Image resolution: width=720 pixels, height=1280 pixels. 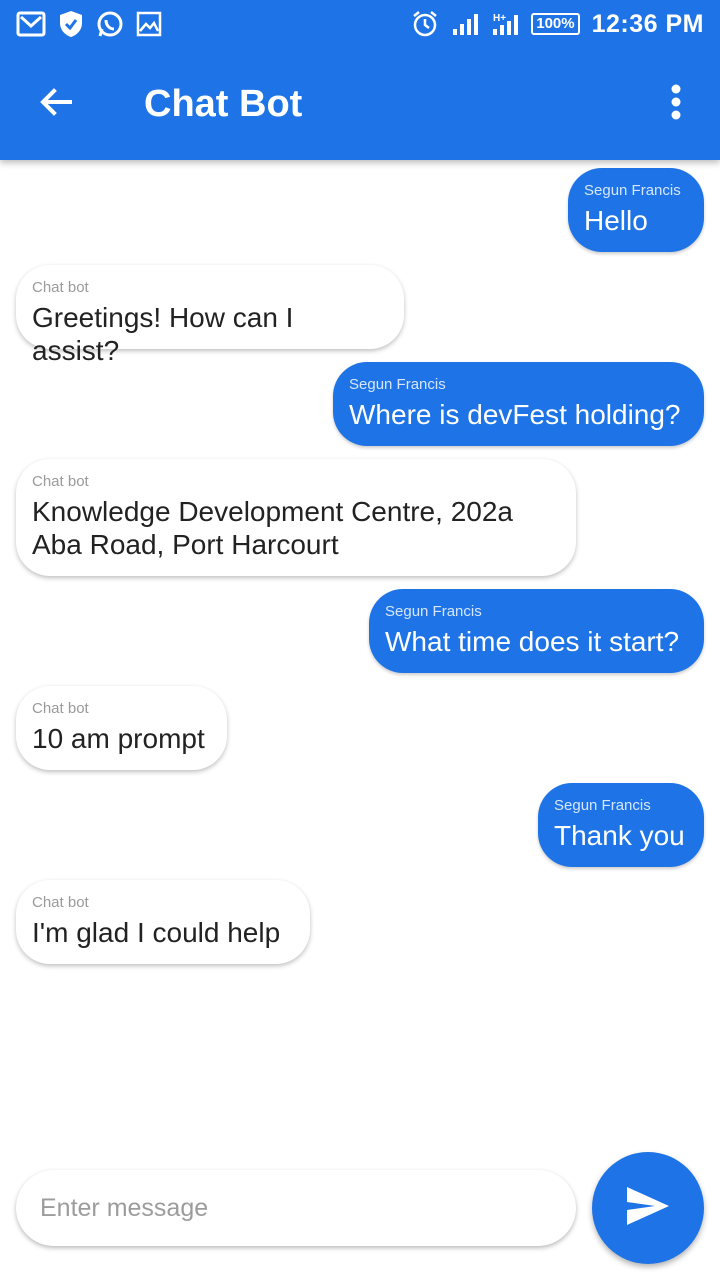 I want to click on user-message: Segun Francis Hello, so click(x=636, y=210).